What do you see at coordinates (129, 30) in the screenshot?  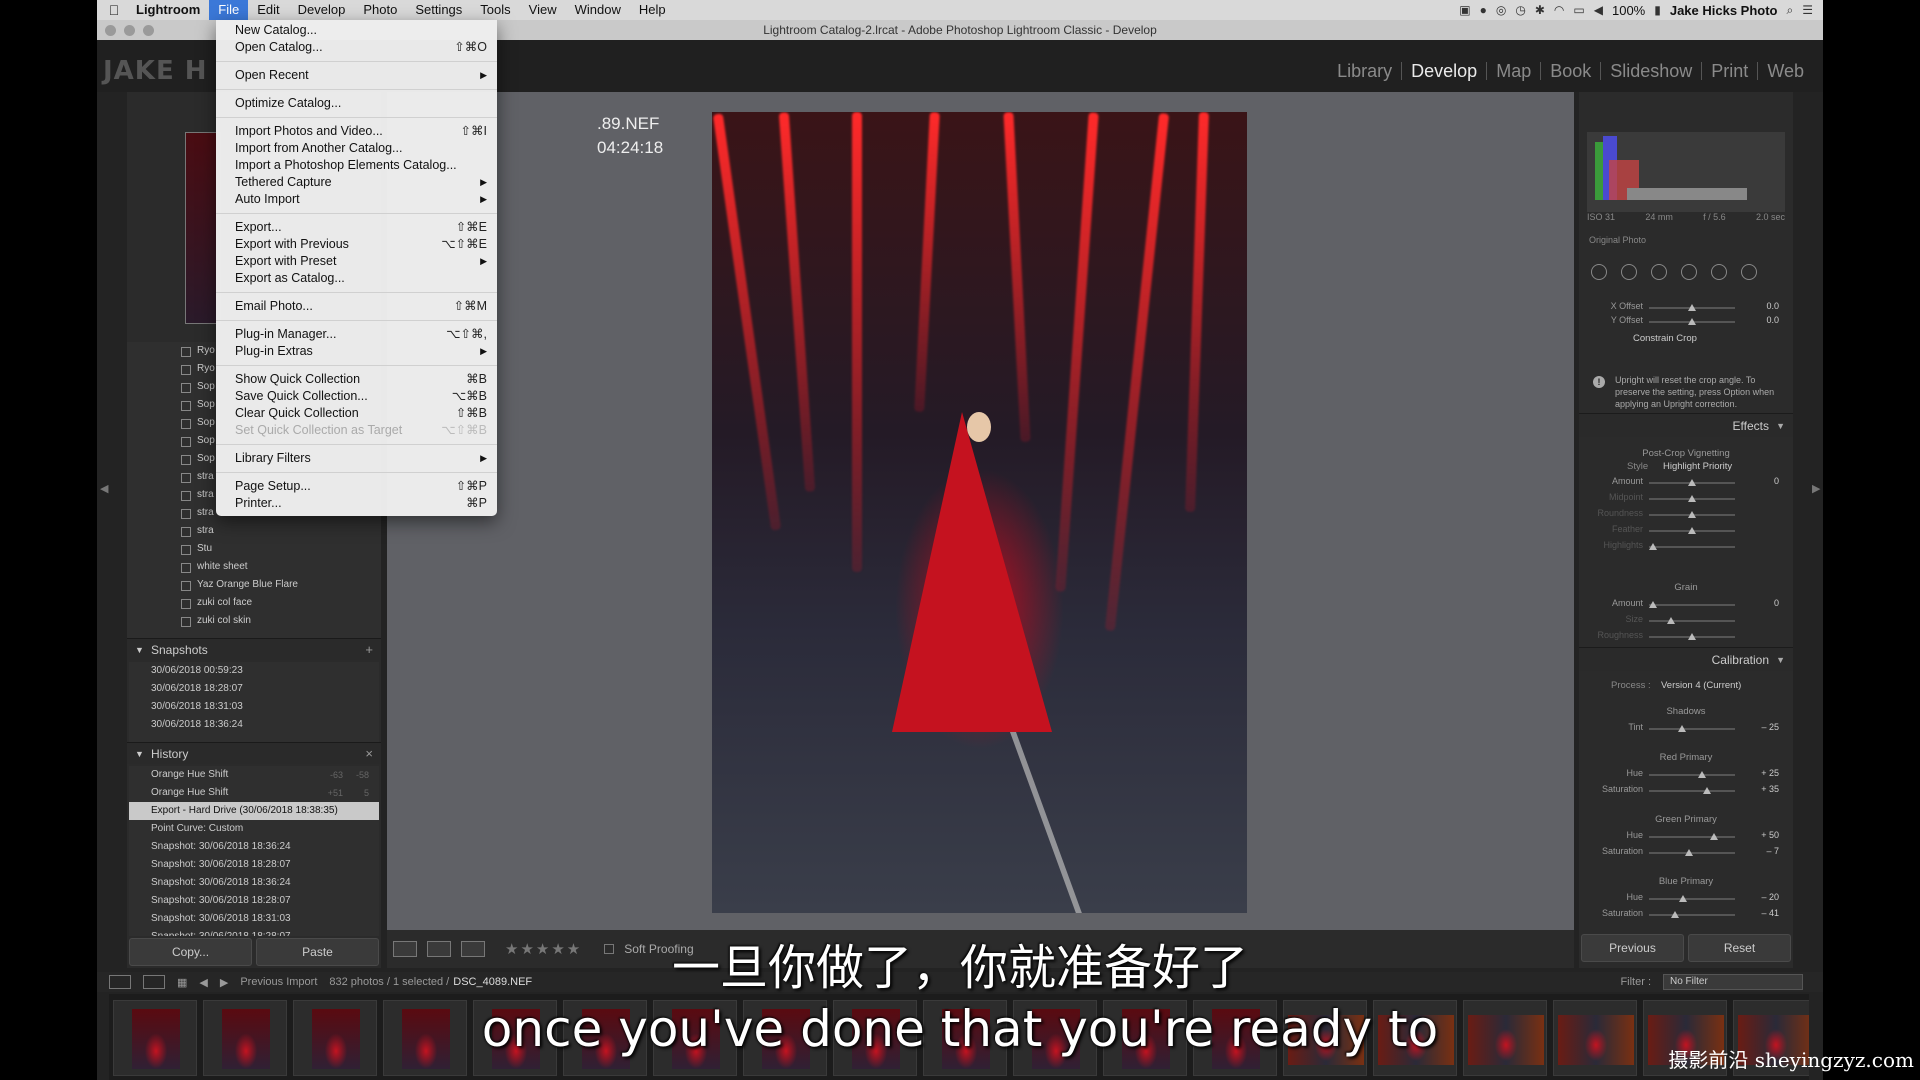 I see `minimize-window-button` at bounding box center [129, 30].